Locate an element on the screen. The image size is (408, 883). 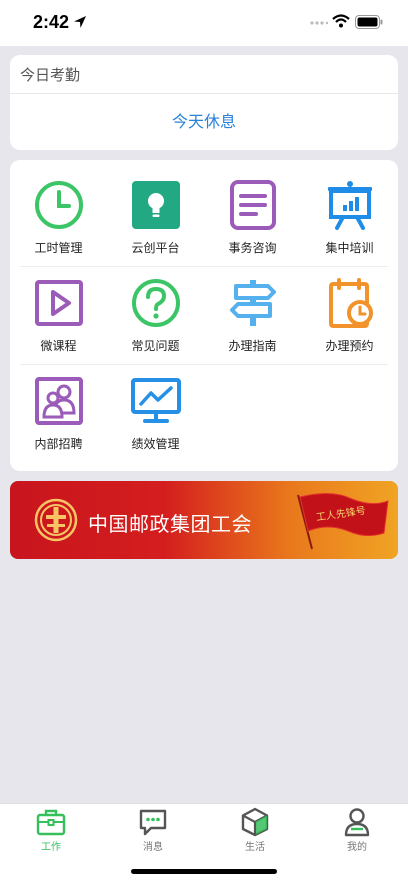
grid-item-label: 微课程 is located at coordinates (58, 346).